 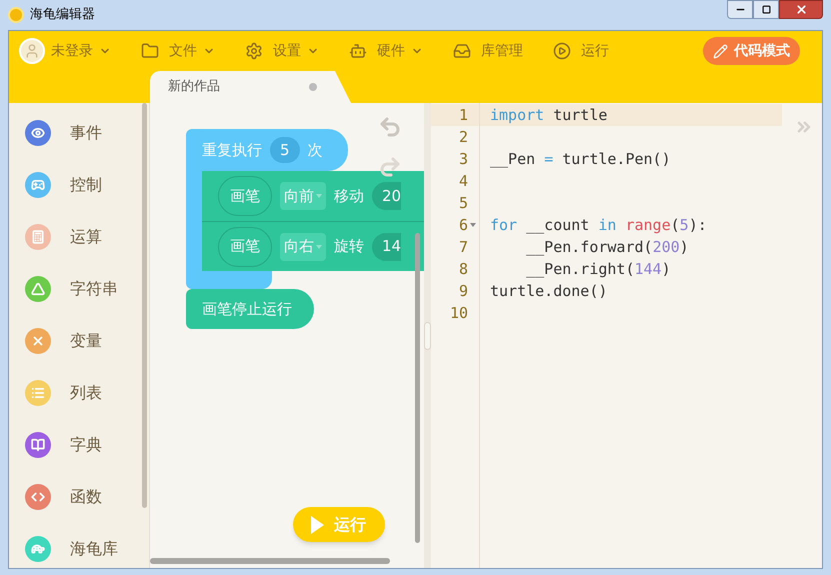 What do you see at coordinates (549, 115) in the screenshot?
I see `code-line: import turtle` at bounding box center [549, 115].